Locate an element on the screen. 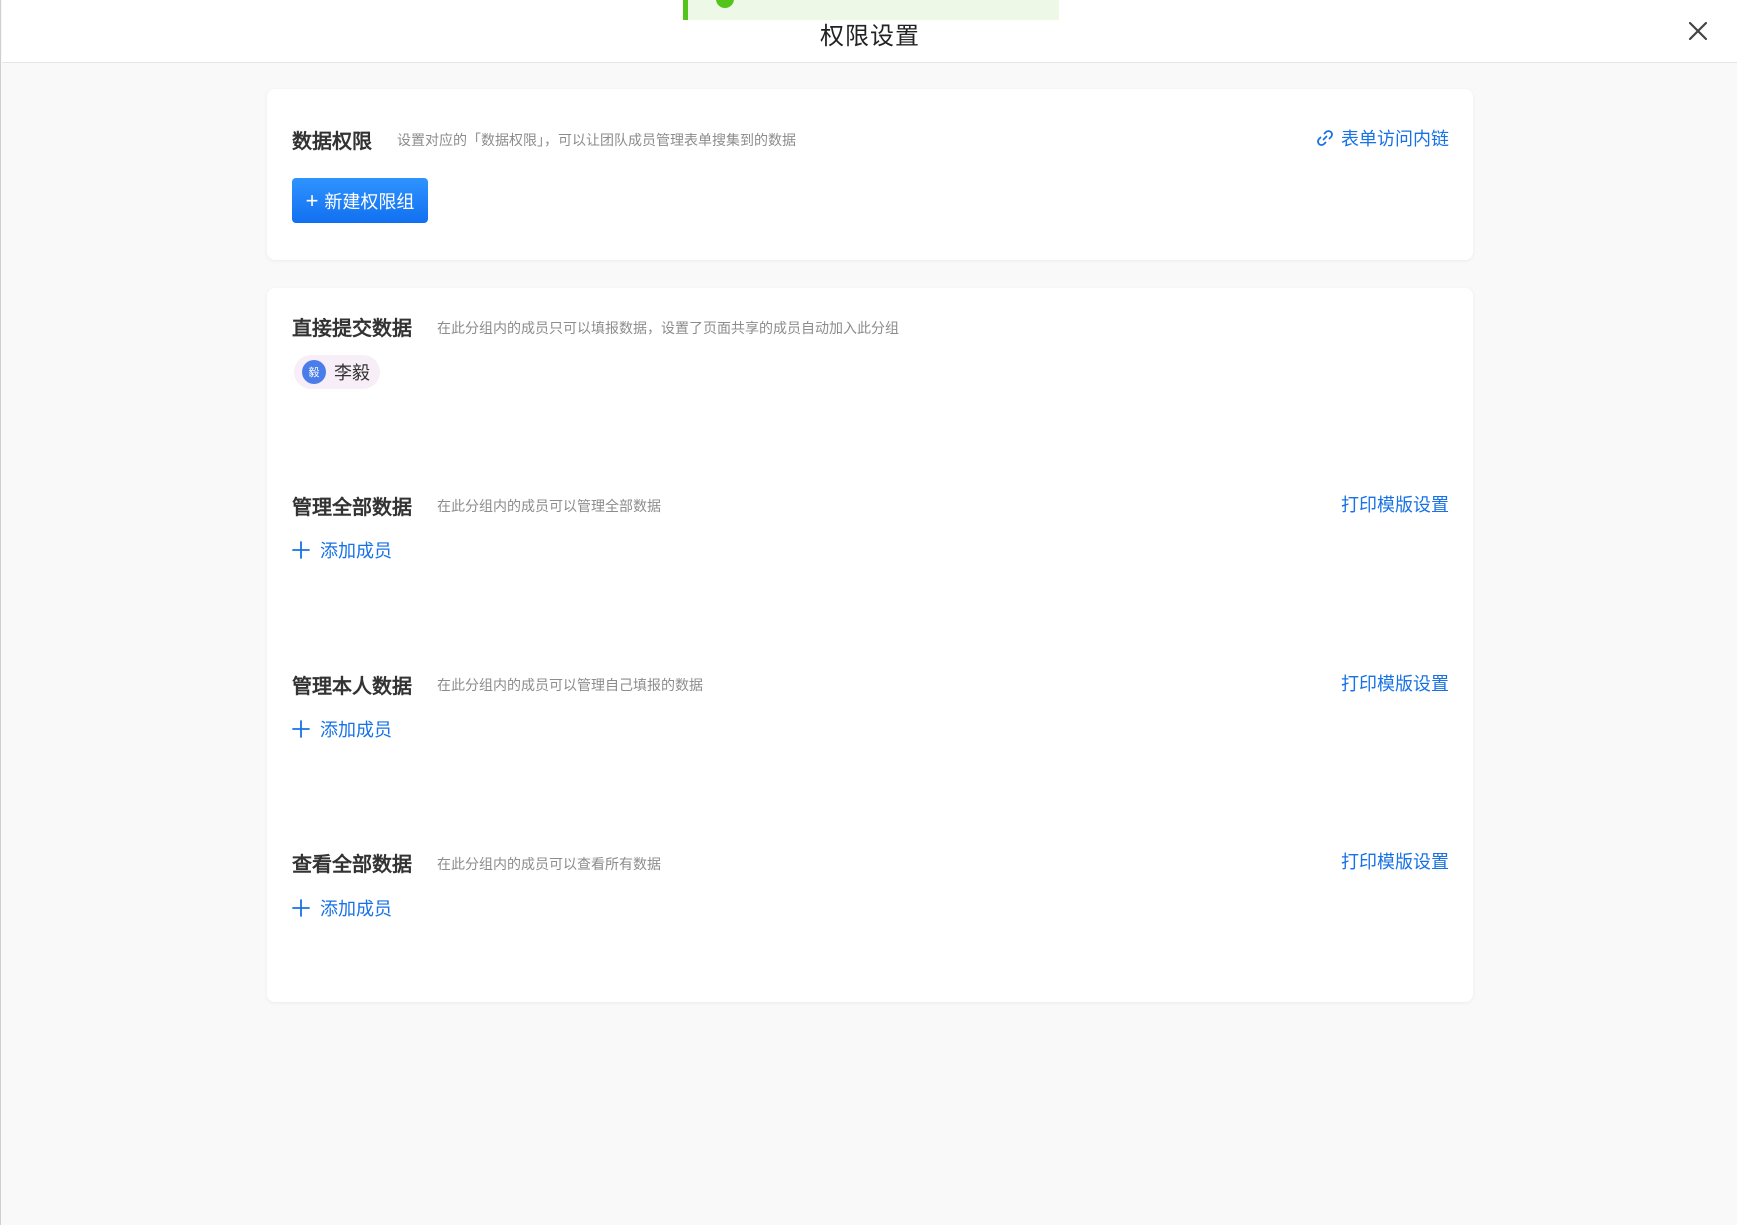 The width and height of the screenshot is (1737, 1225). group-description-manage-all: 在此分组内的成员可以管理全部数据 is located at coordinates (549, 507).